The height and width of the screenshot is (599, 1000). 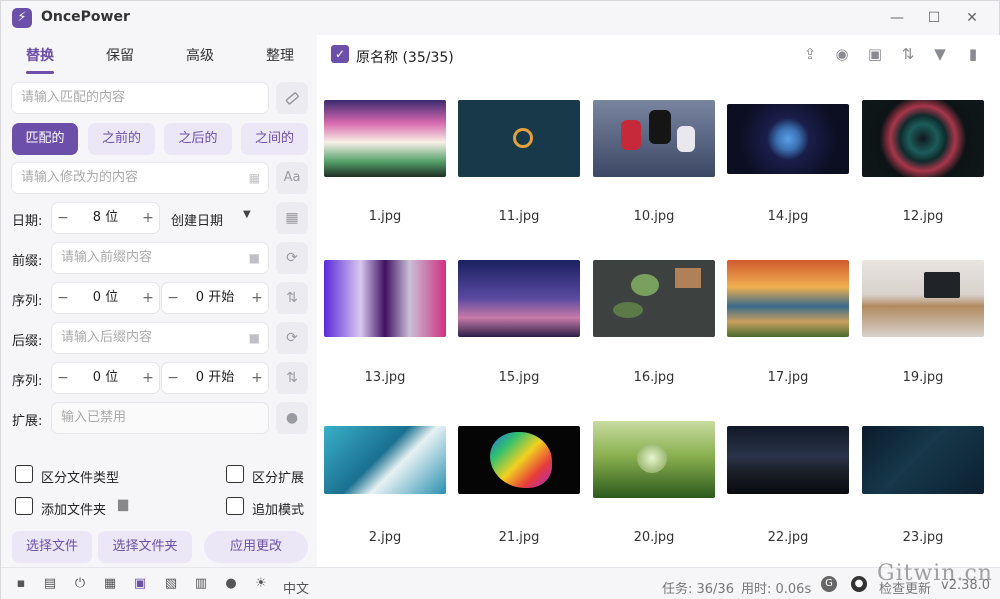 I want to click on date-digits-value: 8 位, so click(x=105, y=218).